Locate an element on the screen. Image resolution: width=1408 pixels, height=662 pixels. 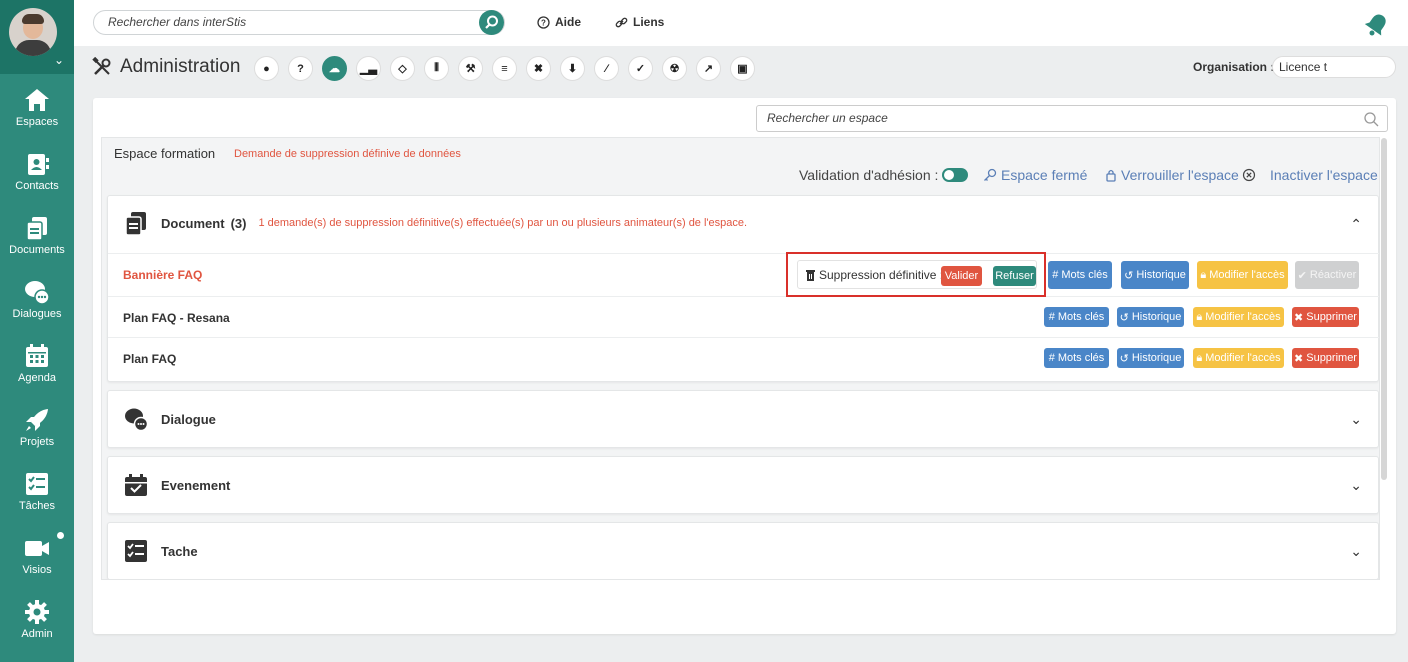
evenement-section-header: Evenement is located at coordinates (176, 485).